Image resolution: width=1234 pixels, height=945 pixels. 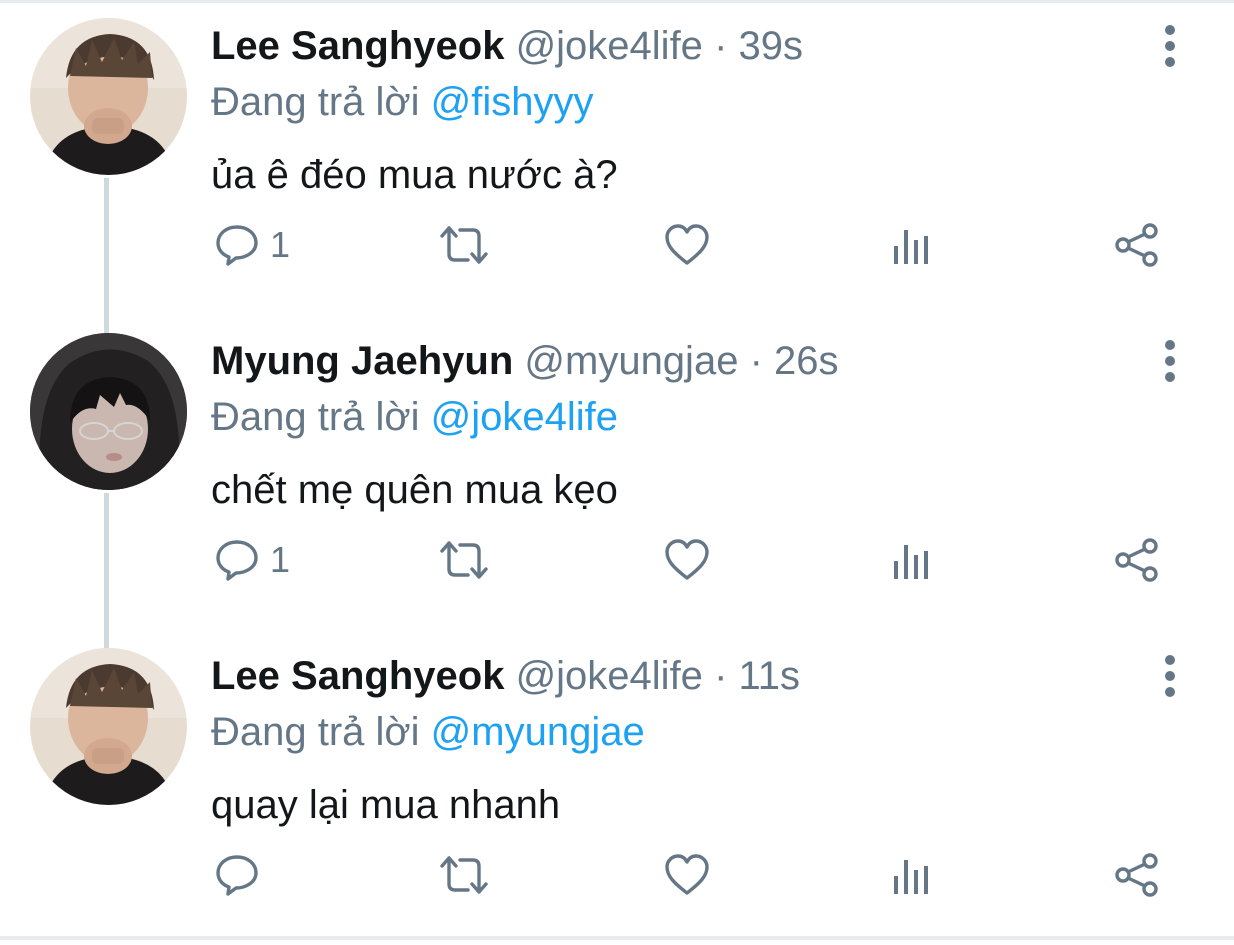 What do you see at coordinates (386, 805) in the screenshot?
I see `tweet-text: quay lại mua nhanh` at bounding box center [386, 805].